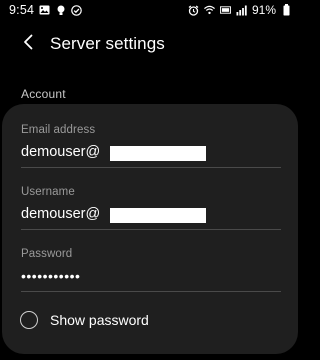 Image resolution: width=320 pixels, height=360 pixels. Describe the element at coordinates (47, 254) in the screenshot. I see `password-field-label: Password` at that location.